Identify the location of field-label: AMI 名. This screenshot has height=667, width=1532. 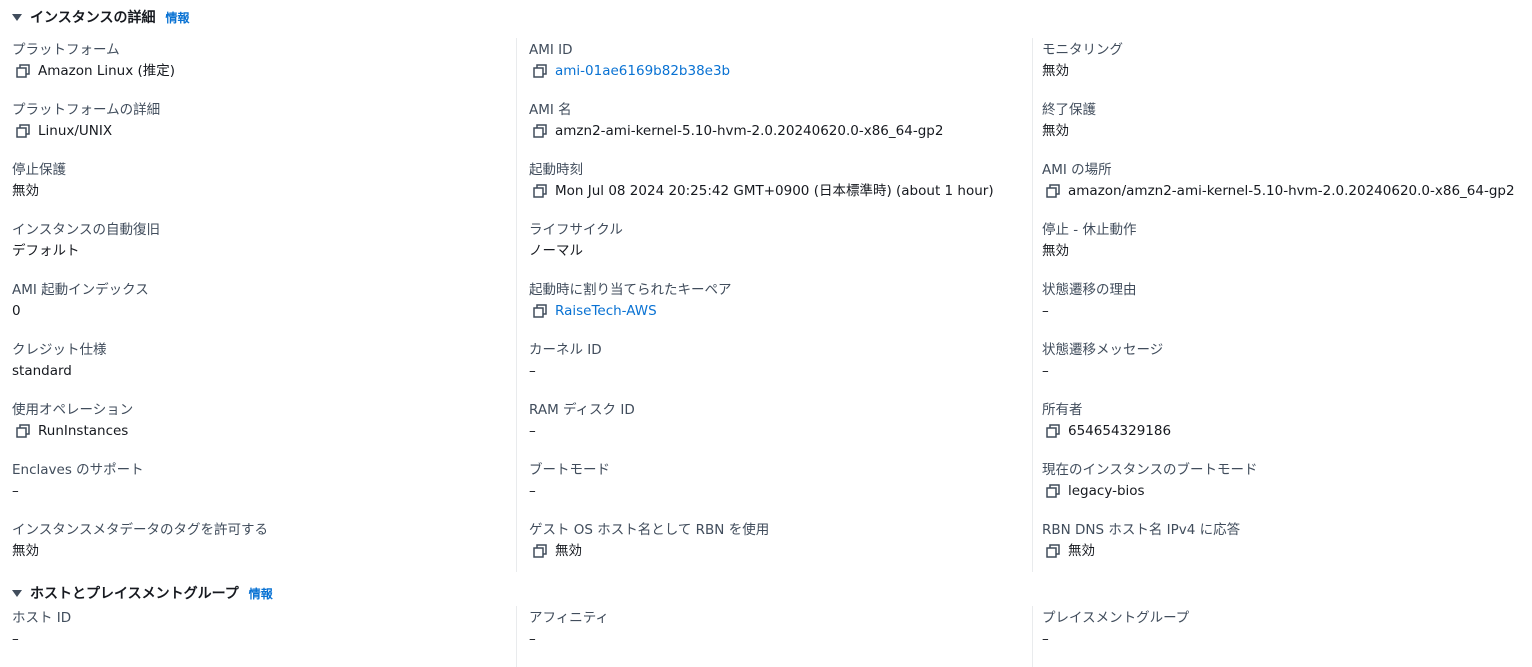
(550, 110).